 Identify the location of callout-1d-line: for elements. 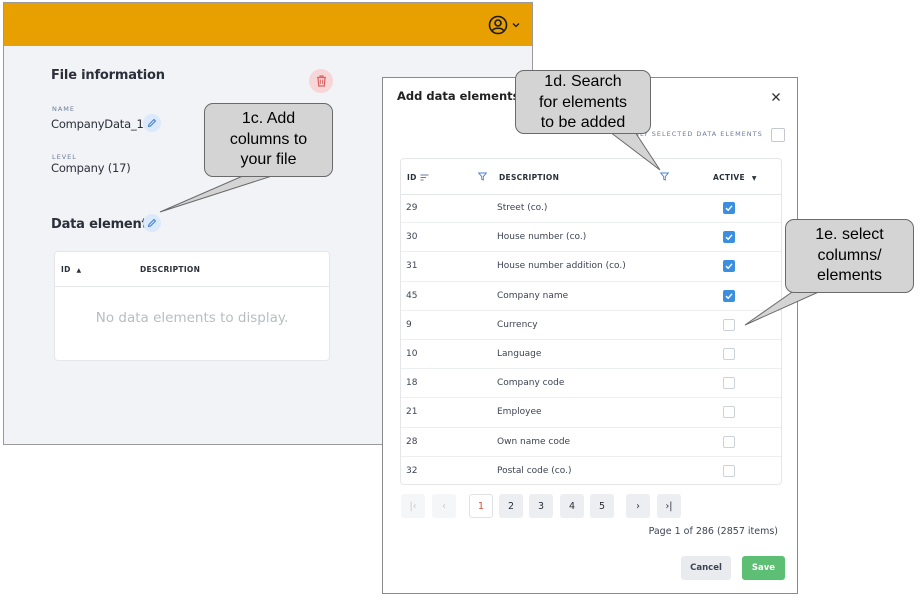
(583, 102).